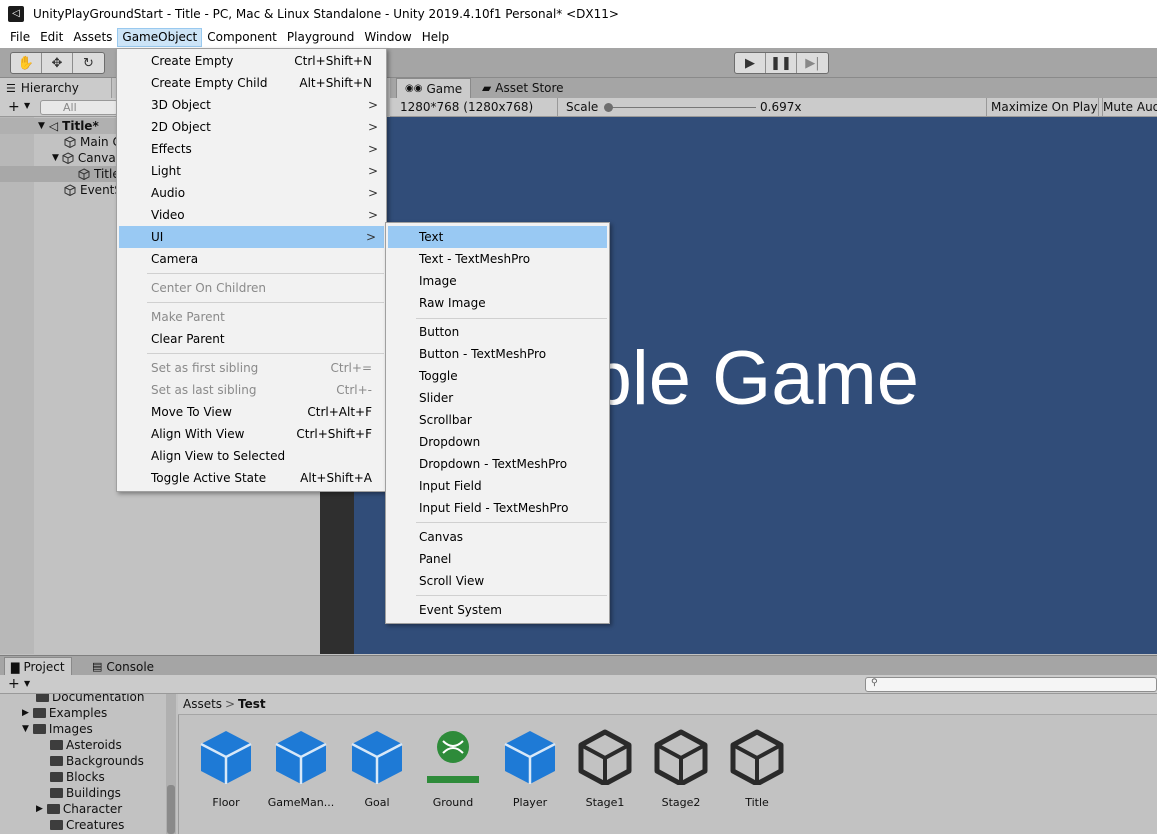  What do you see at coordinates (251, 288) in the screenshot?
I see `menu-item-center-on-children: Center On Children` at bounding box center [251, 288].